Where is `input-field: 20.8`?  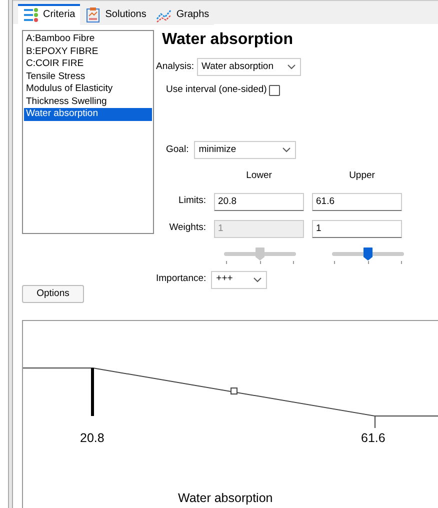 input-field: 20.8 is located at coordinates (259, 201).